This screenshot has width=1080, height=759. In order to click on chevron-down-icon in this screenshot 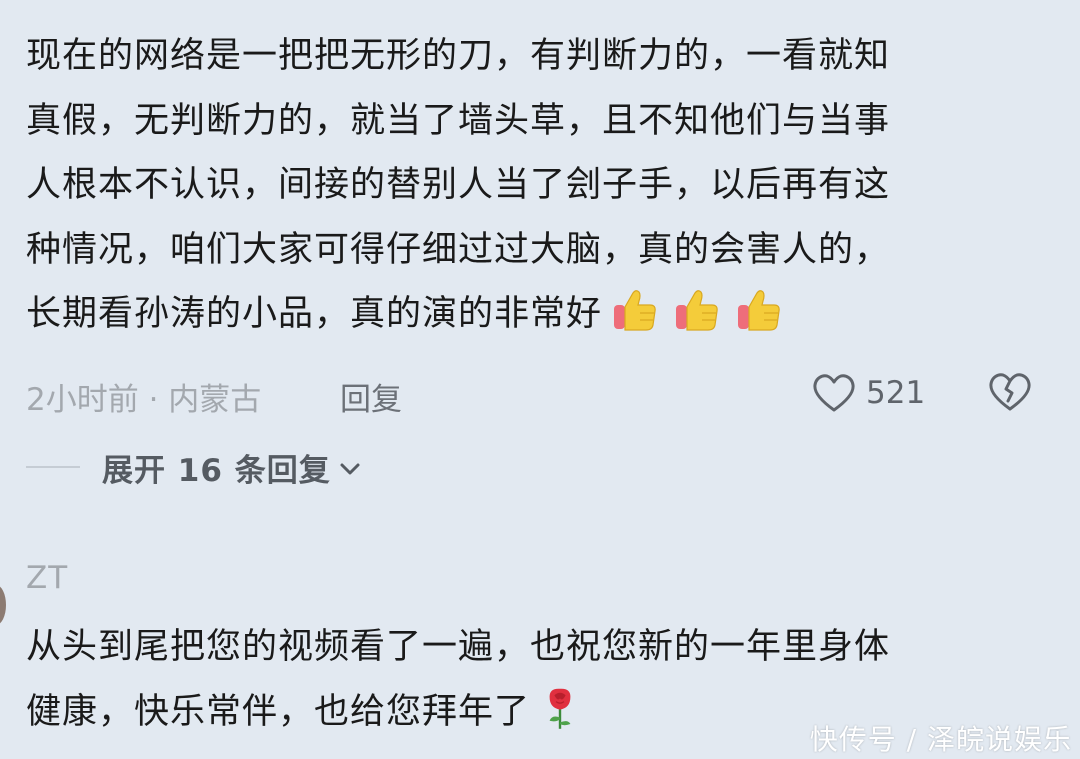, I will do `click(350, 469)`.